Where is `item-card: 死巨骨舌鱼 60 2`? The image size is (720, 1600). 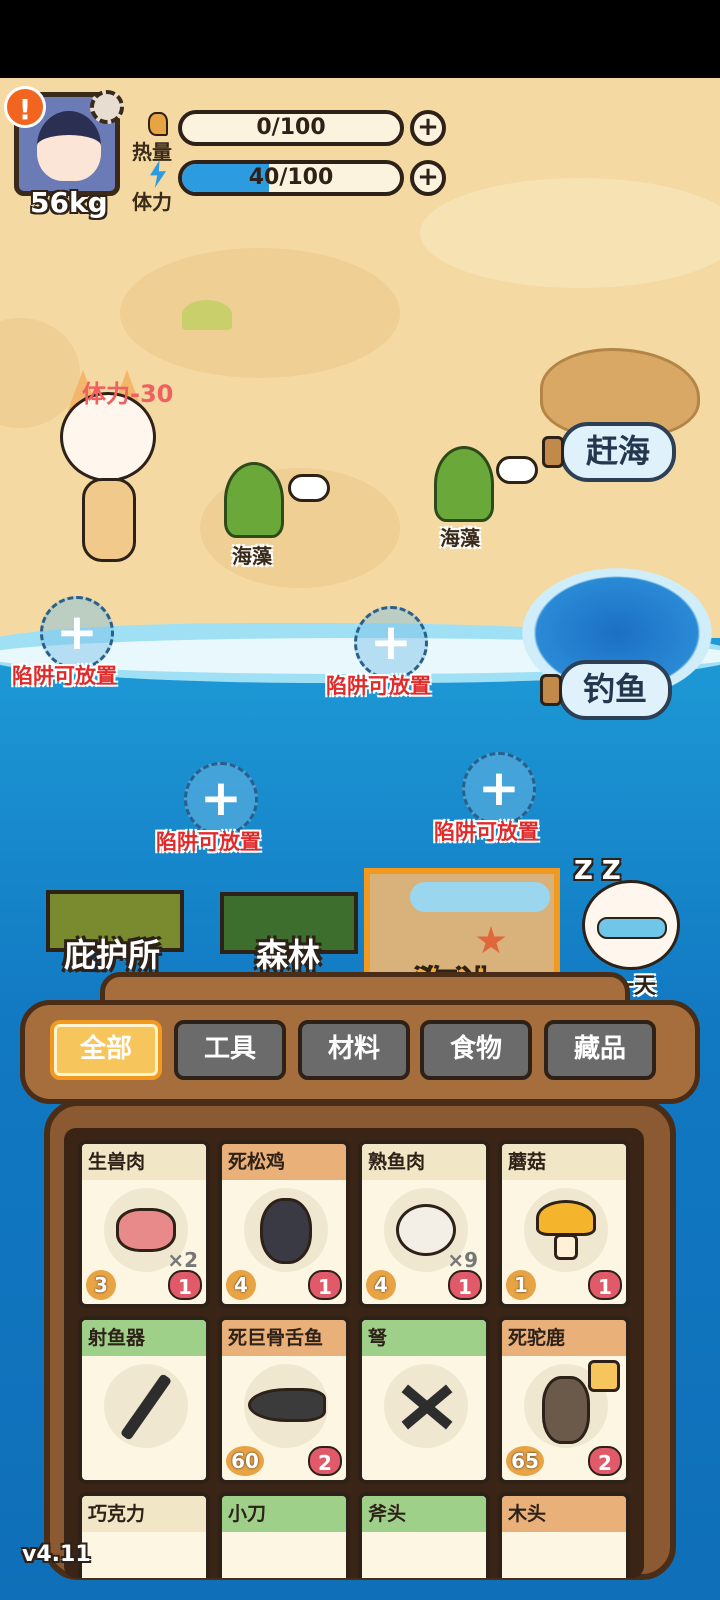
item-card: 死巨骨舌鱼 60 2 is located at coordinates (284, 1400).